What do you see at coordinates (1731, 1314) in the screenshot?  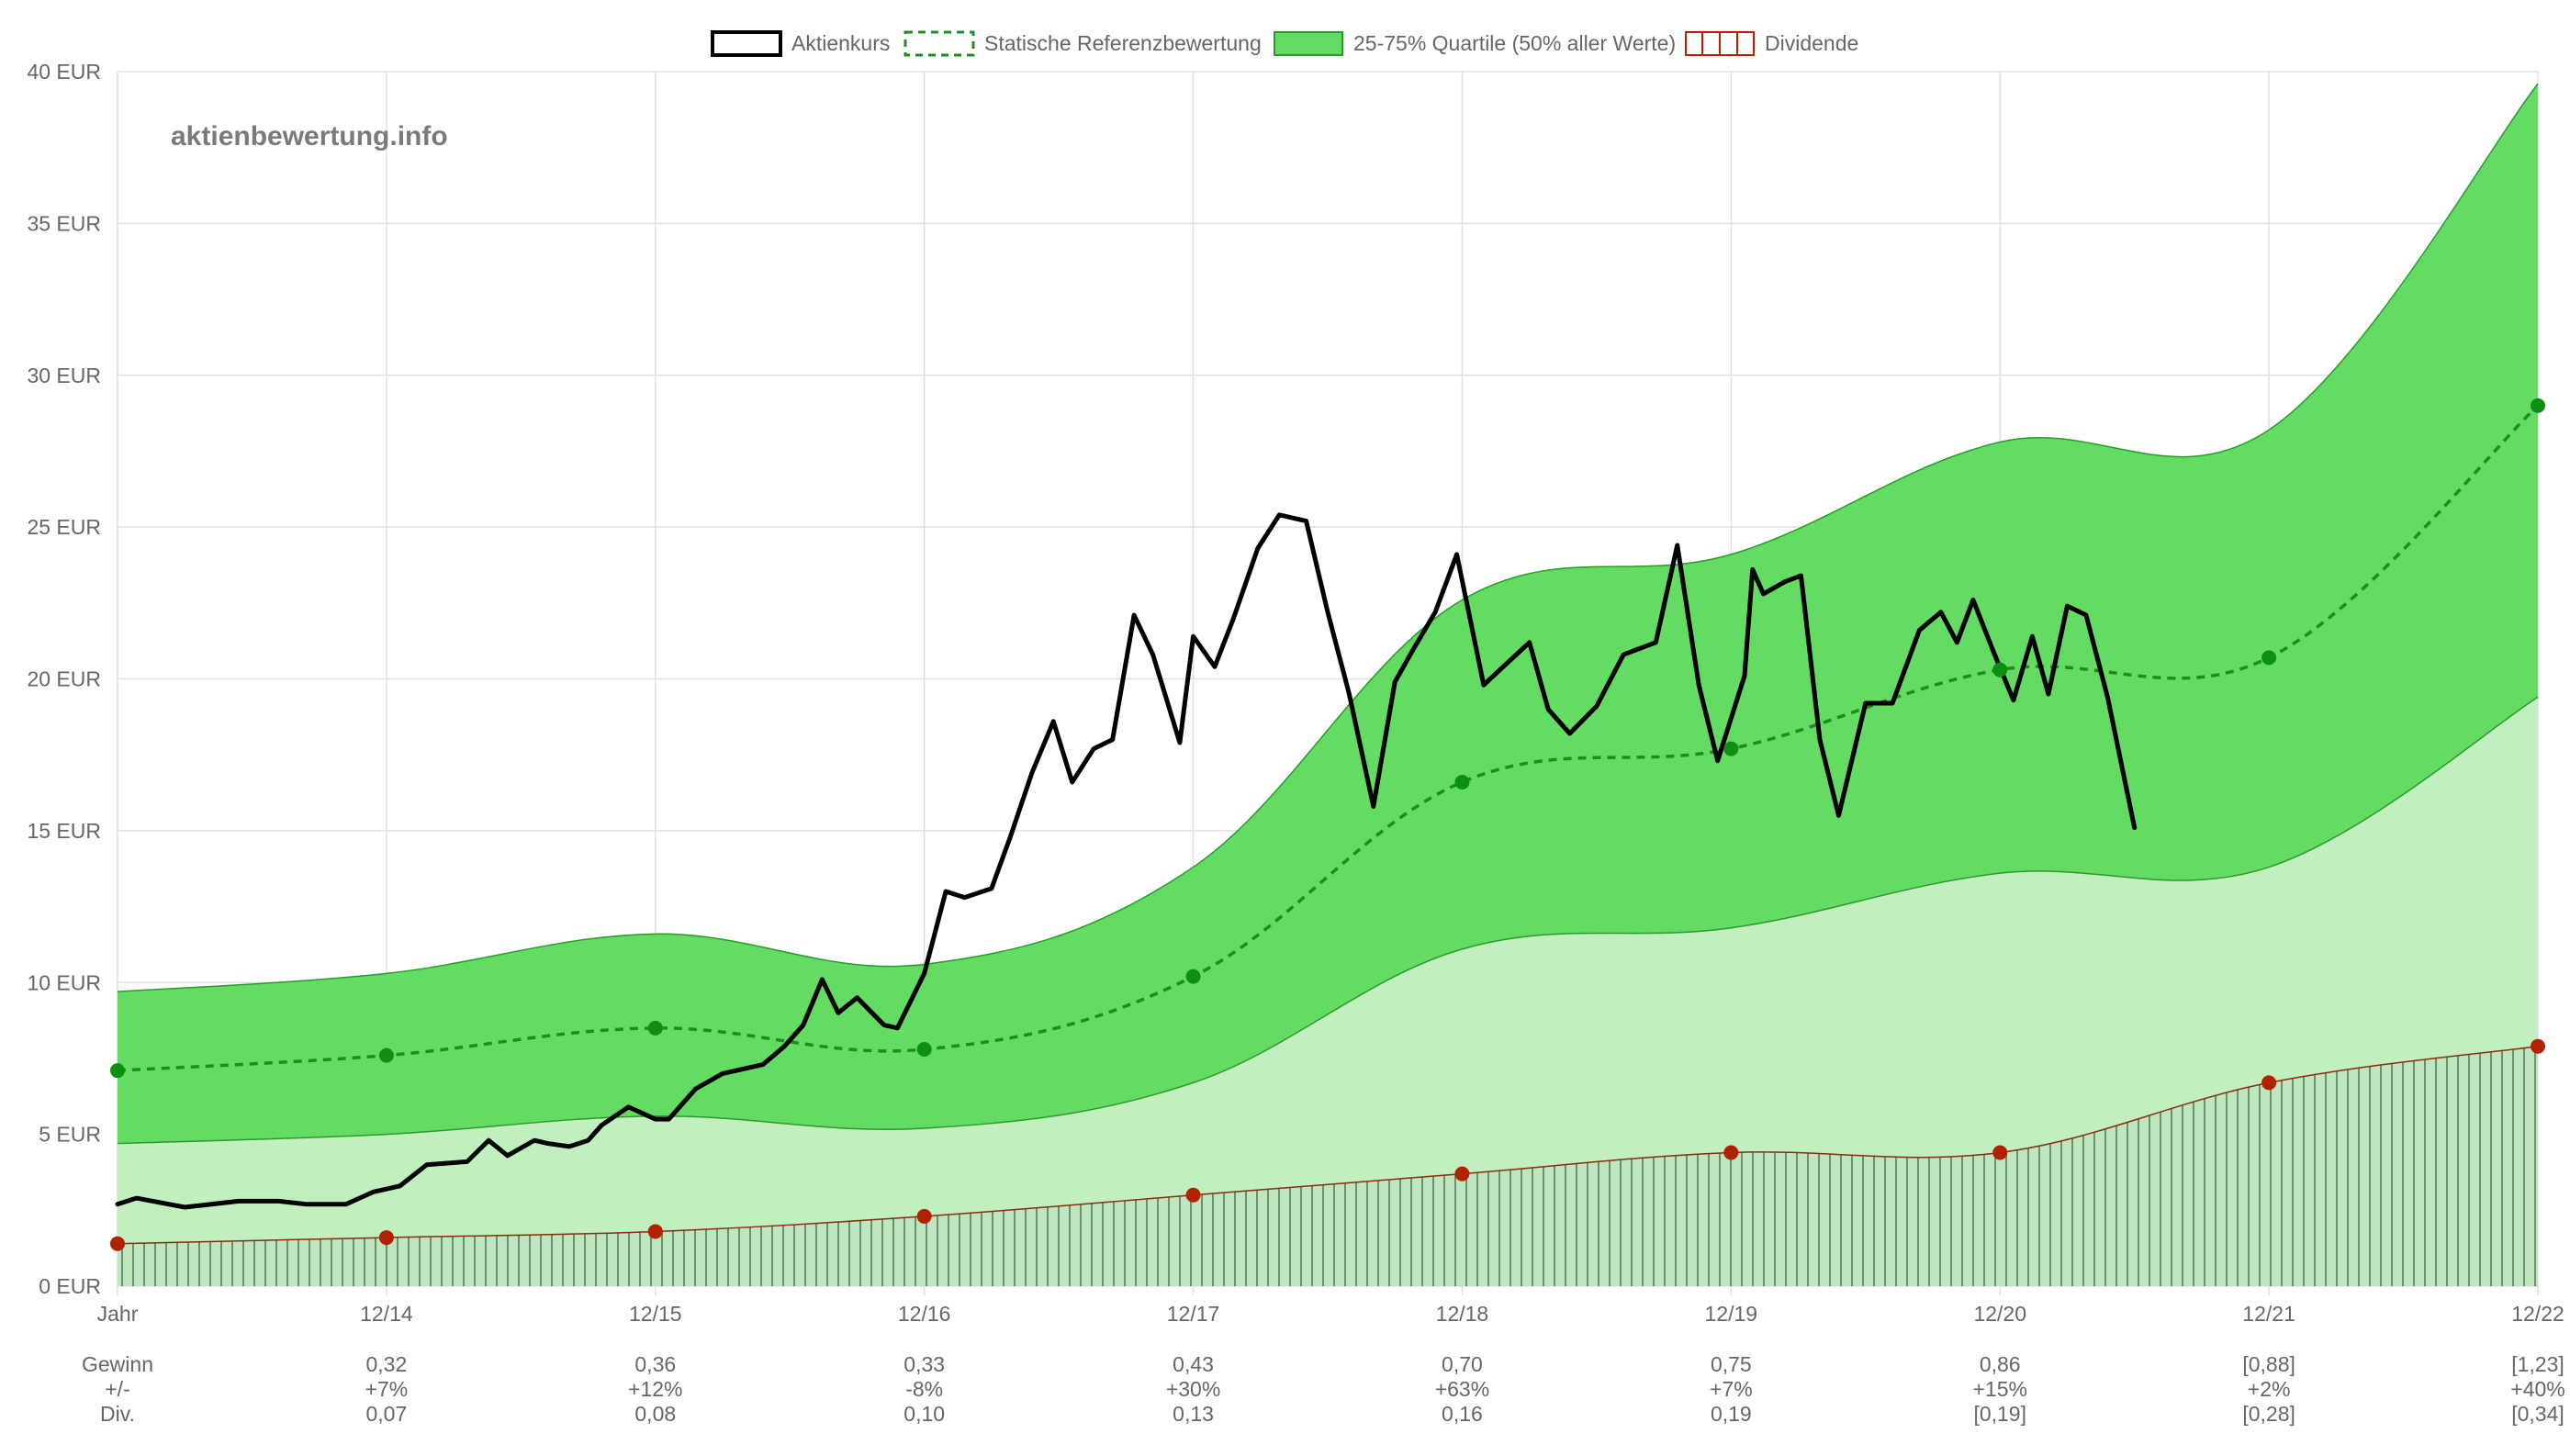 I see `x-tick-label: 12/19` at bounding box center [1731, 1314].